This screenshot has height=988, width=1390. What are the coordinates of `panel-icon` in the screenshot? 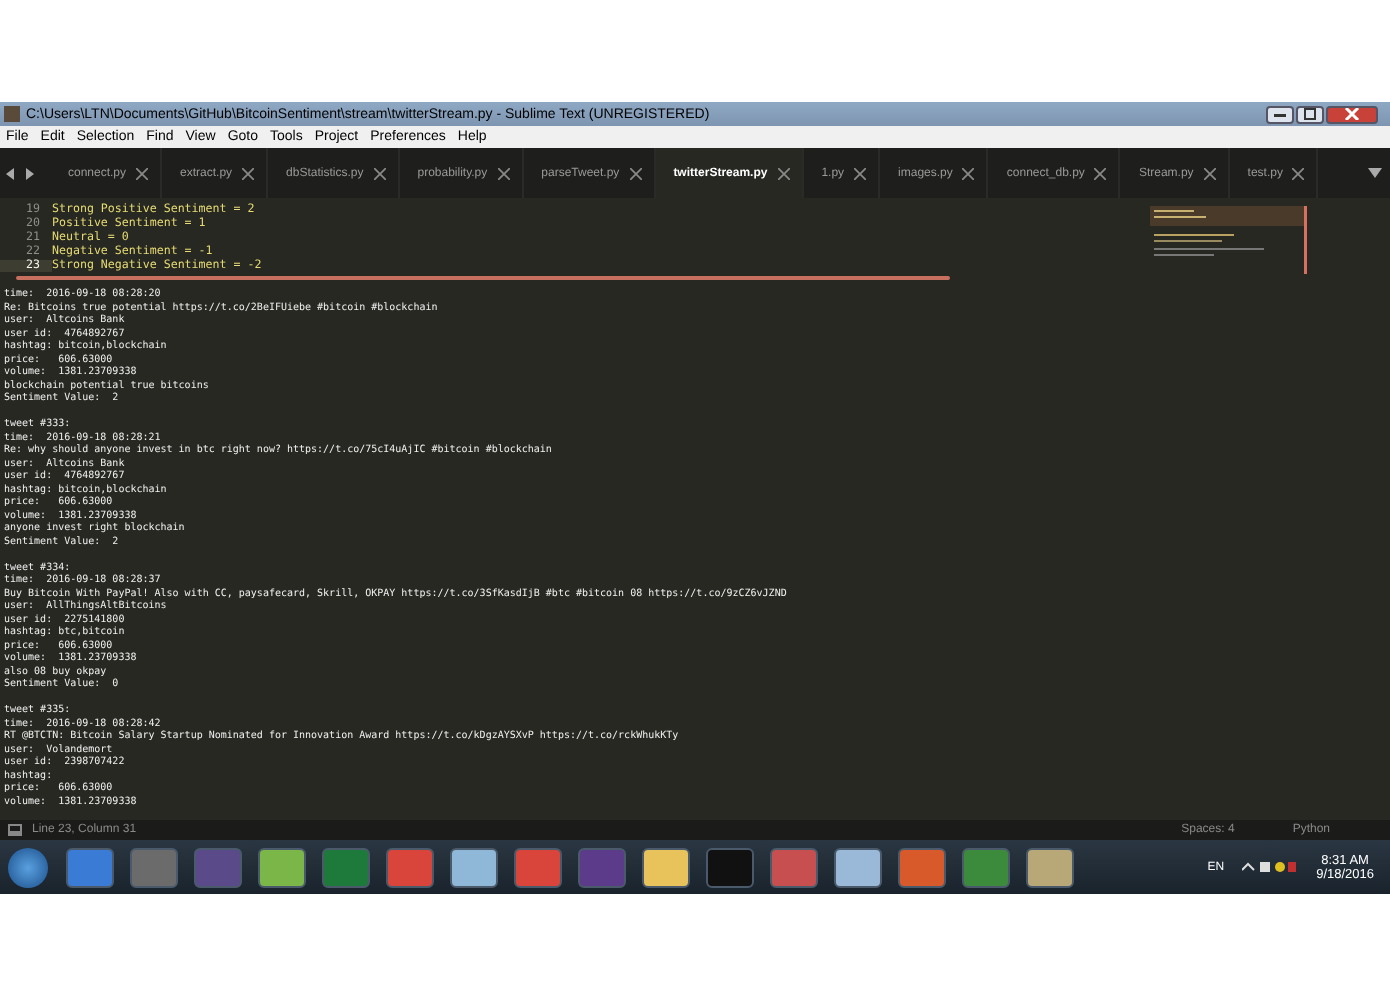 It's located at (15, 830).